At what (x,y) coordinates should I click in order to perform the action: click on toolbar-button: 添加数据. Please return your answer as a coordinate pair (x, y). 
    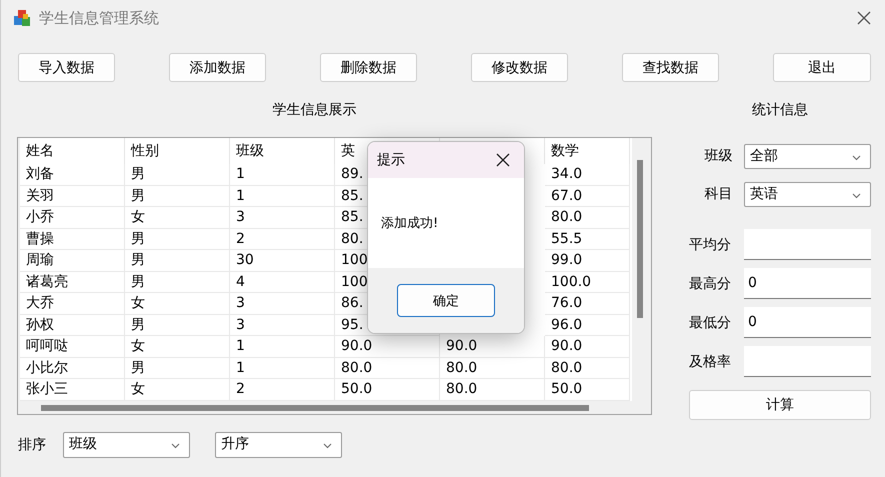
    Looking at the image, I should click on (217, 67).